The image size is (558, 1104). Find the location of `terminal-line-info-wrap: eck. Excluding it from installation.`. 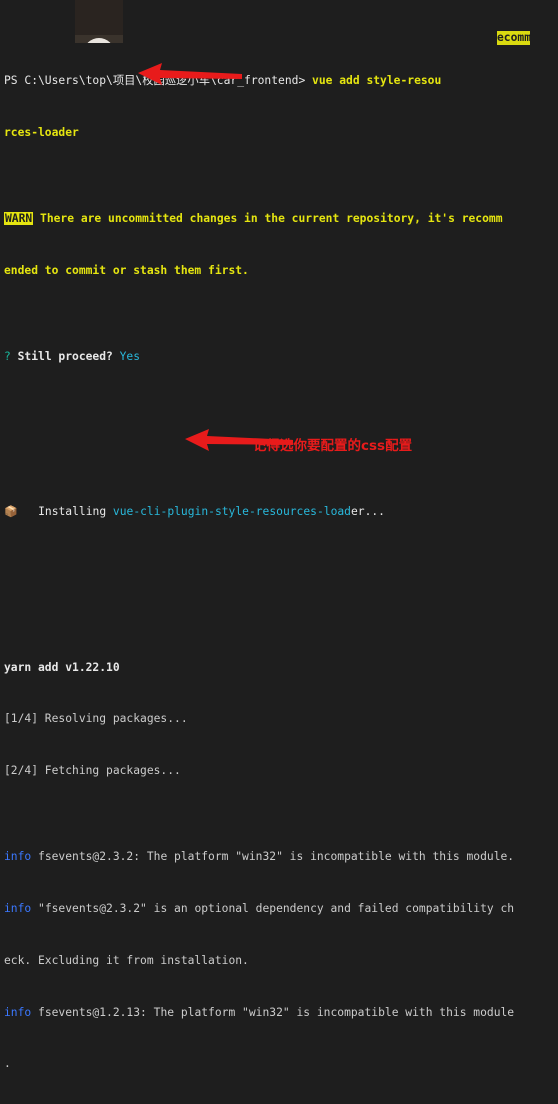

terminal-line-info-wrap: eck. Excluding it from installation. is located at coordinates (279, 960).